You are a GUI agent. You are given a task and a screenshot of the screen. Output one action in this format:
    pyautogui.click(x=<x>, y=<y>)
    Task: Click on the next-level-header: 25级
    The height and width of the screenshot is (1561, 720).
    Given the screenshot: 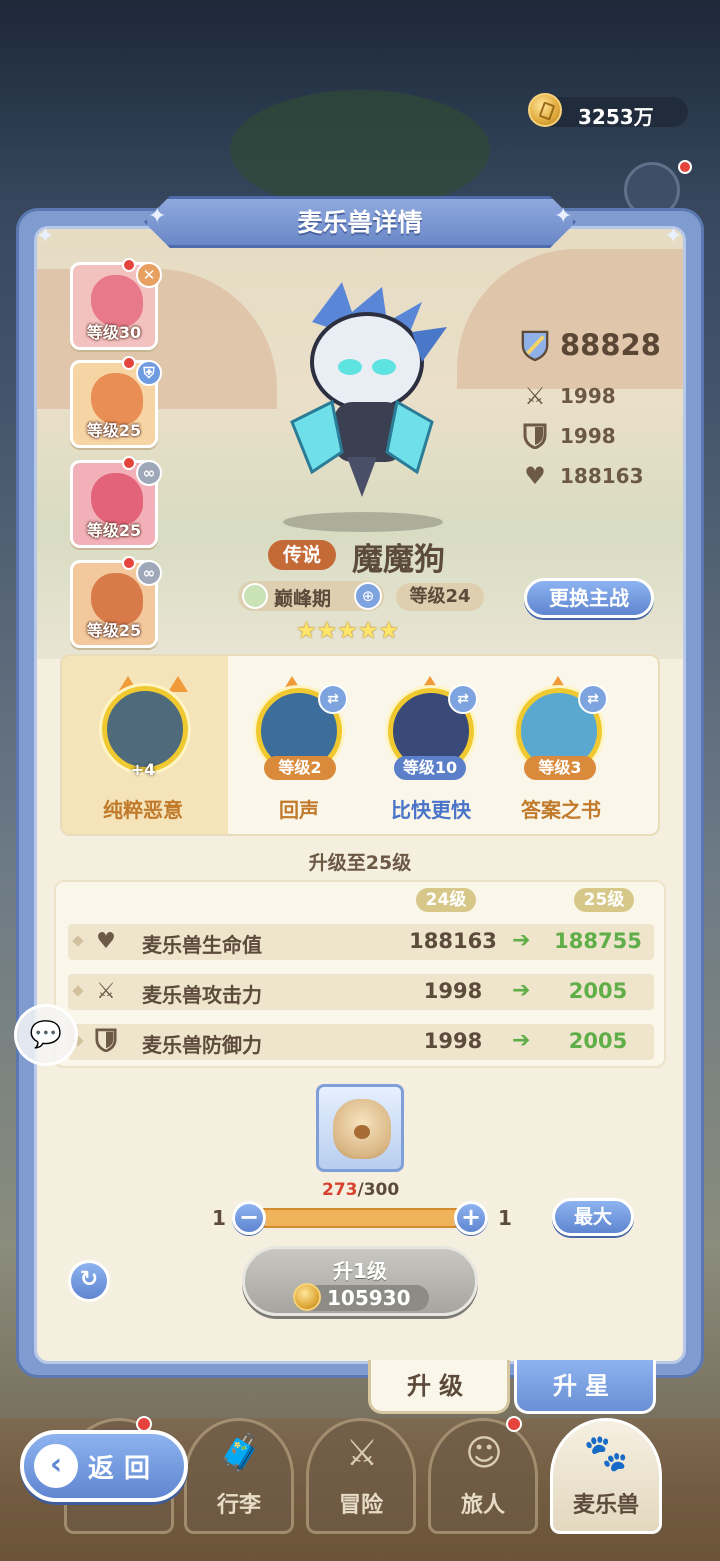 What is the action you would take?
    pyautogui.click(x=604, y=900)
    